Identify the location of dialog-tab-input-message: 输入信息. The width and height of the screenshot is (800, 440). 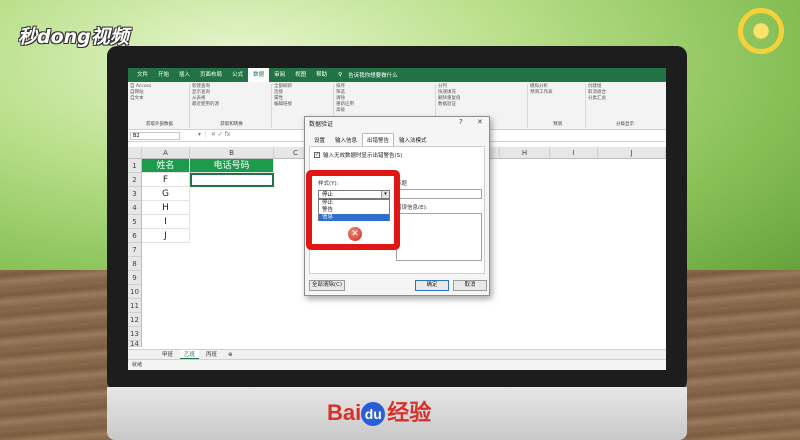
(346, 140).